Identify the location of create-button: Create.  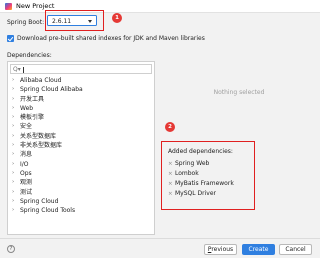
(258, 249).